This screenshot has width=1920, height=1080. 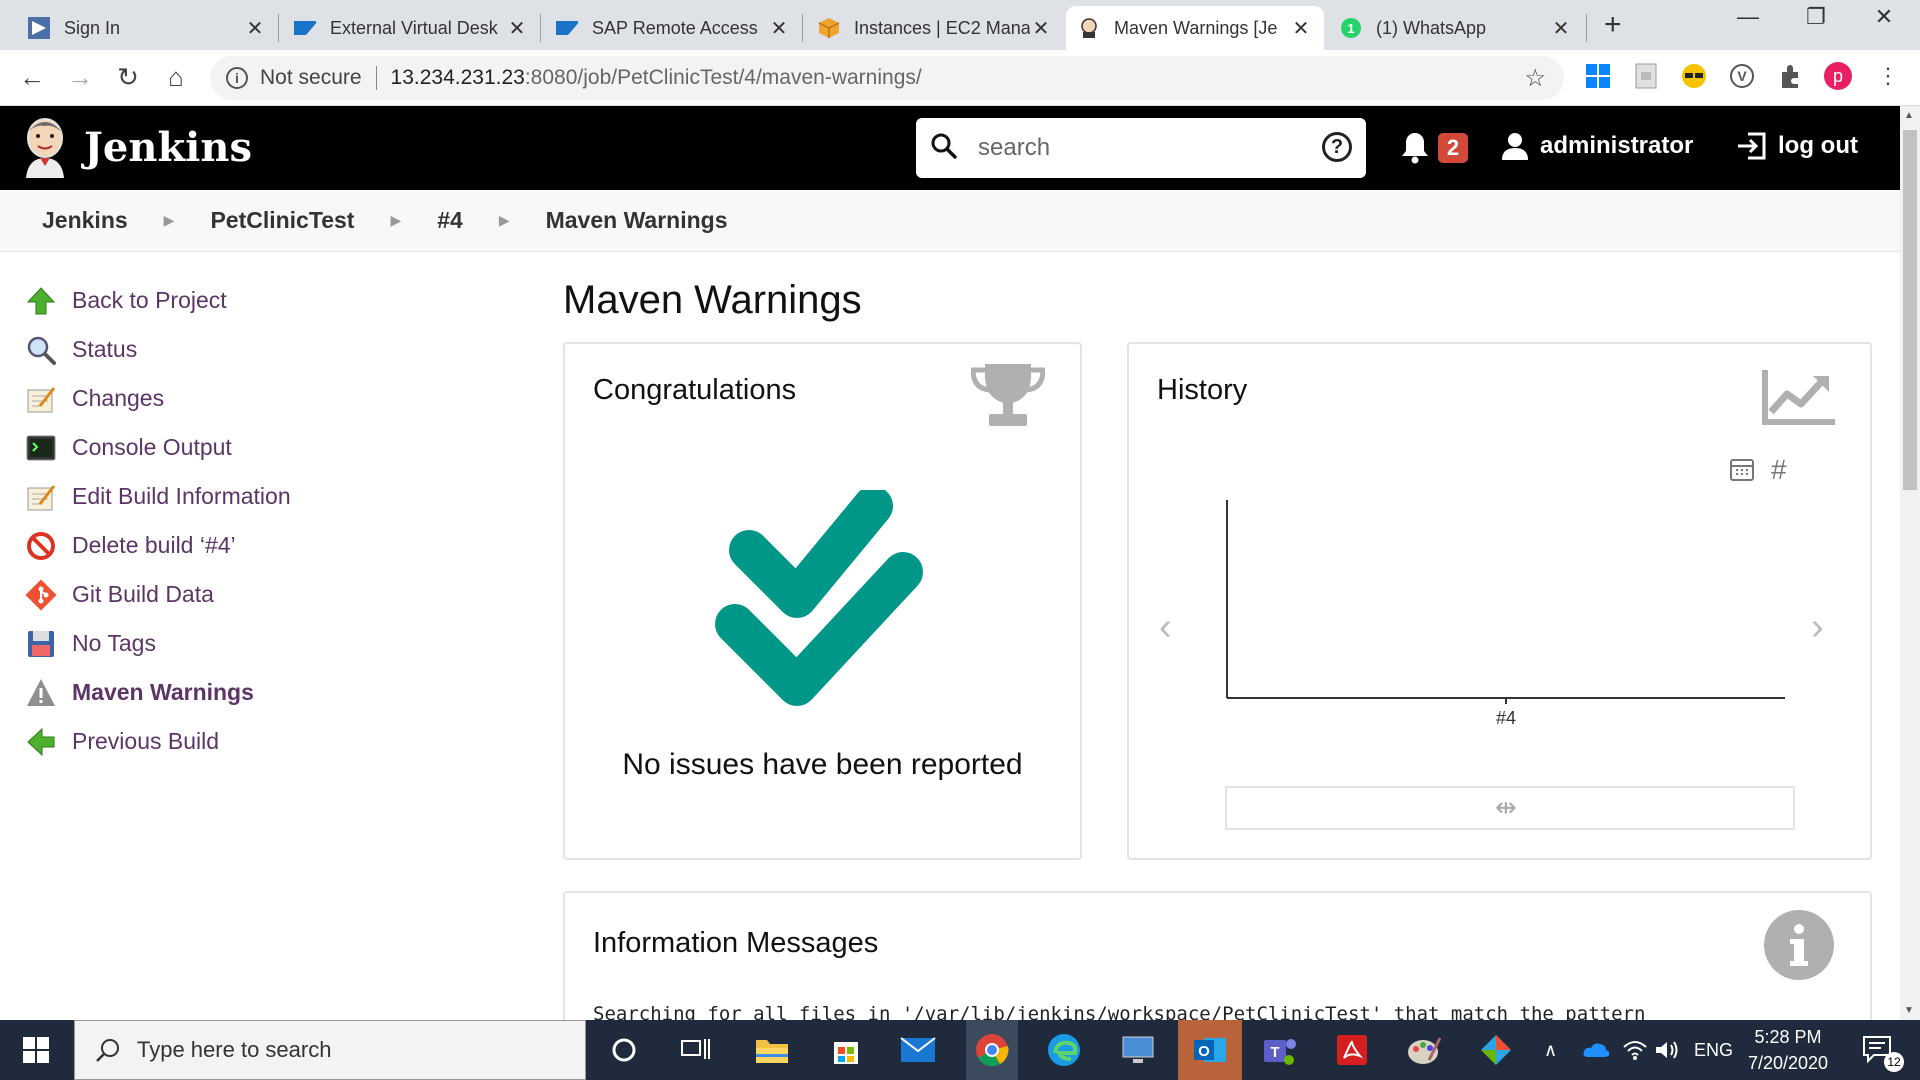 What do you see at coordinates (1910, 563) in the screenshot?
I see `page-scrollbar: ▲ ▼` at bounding box center [1910, 563].